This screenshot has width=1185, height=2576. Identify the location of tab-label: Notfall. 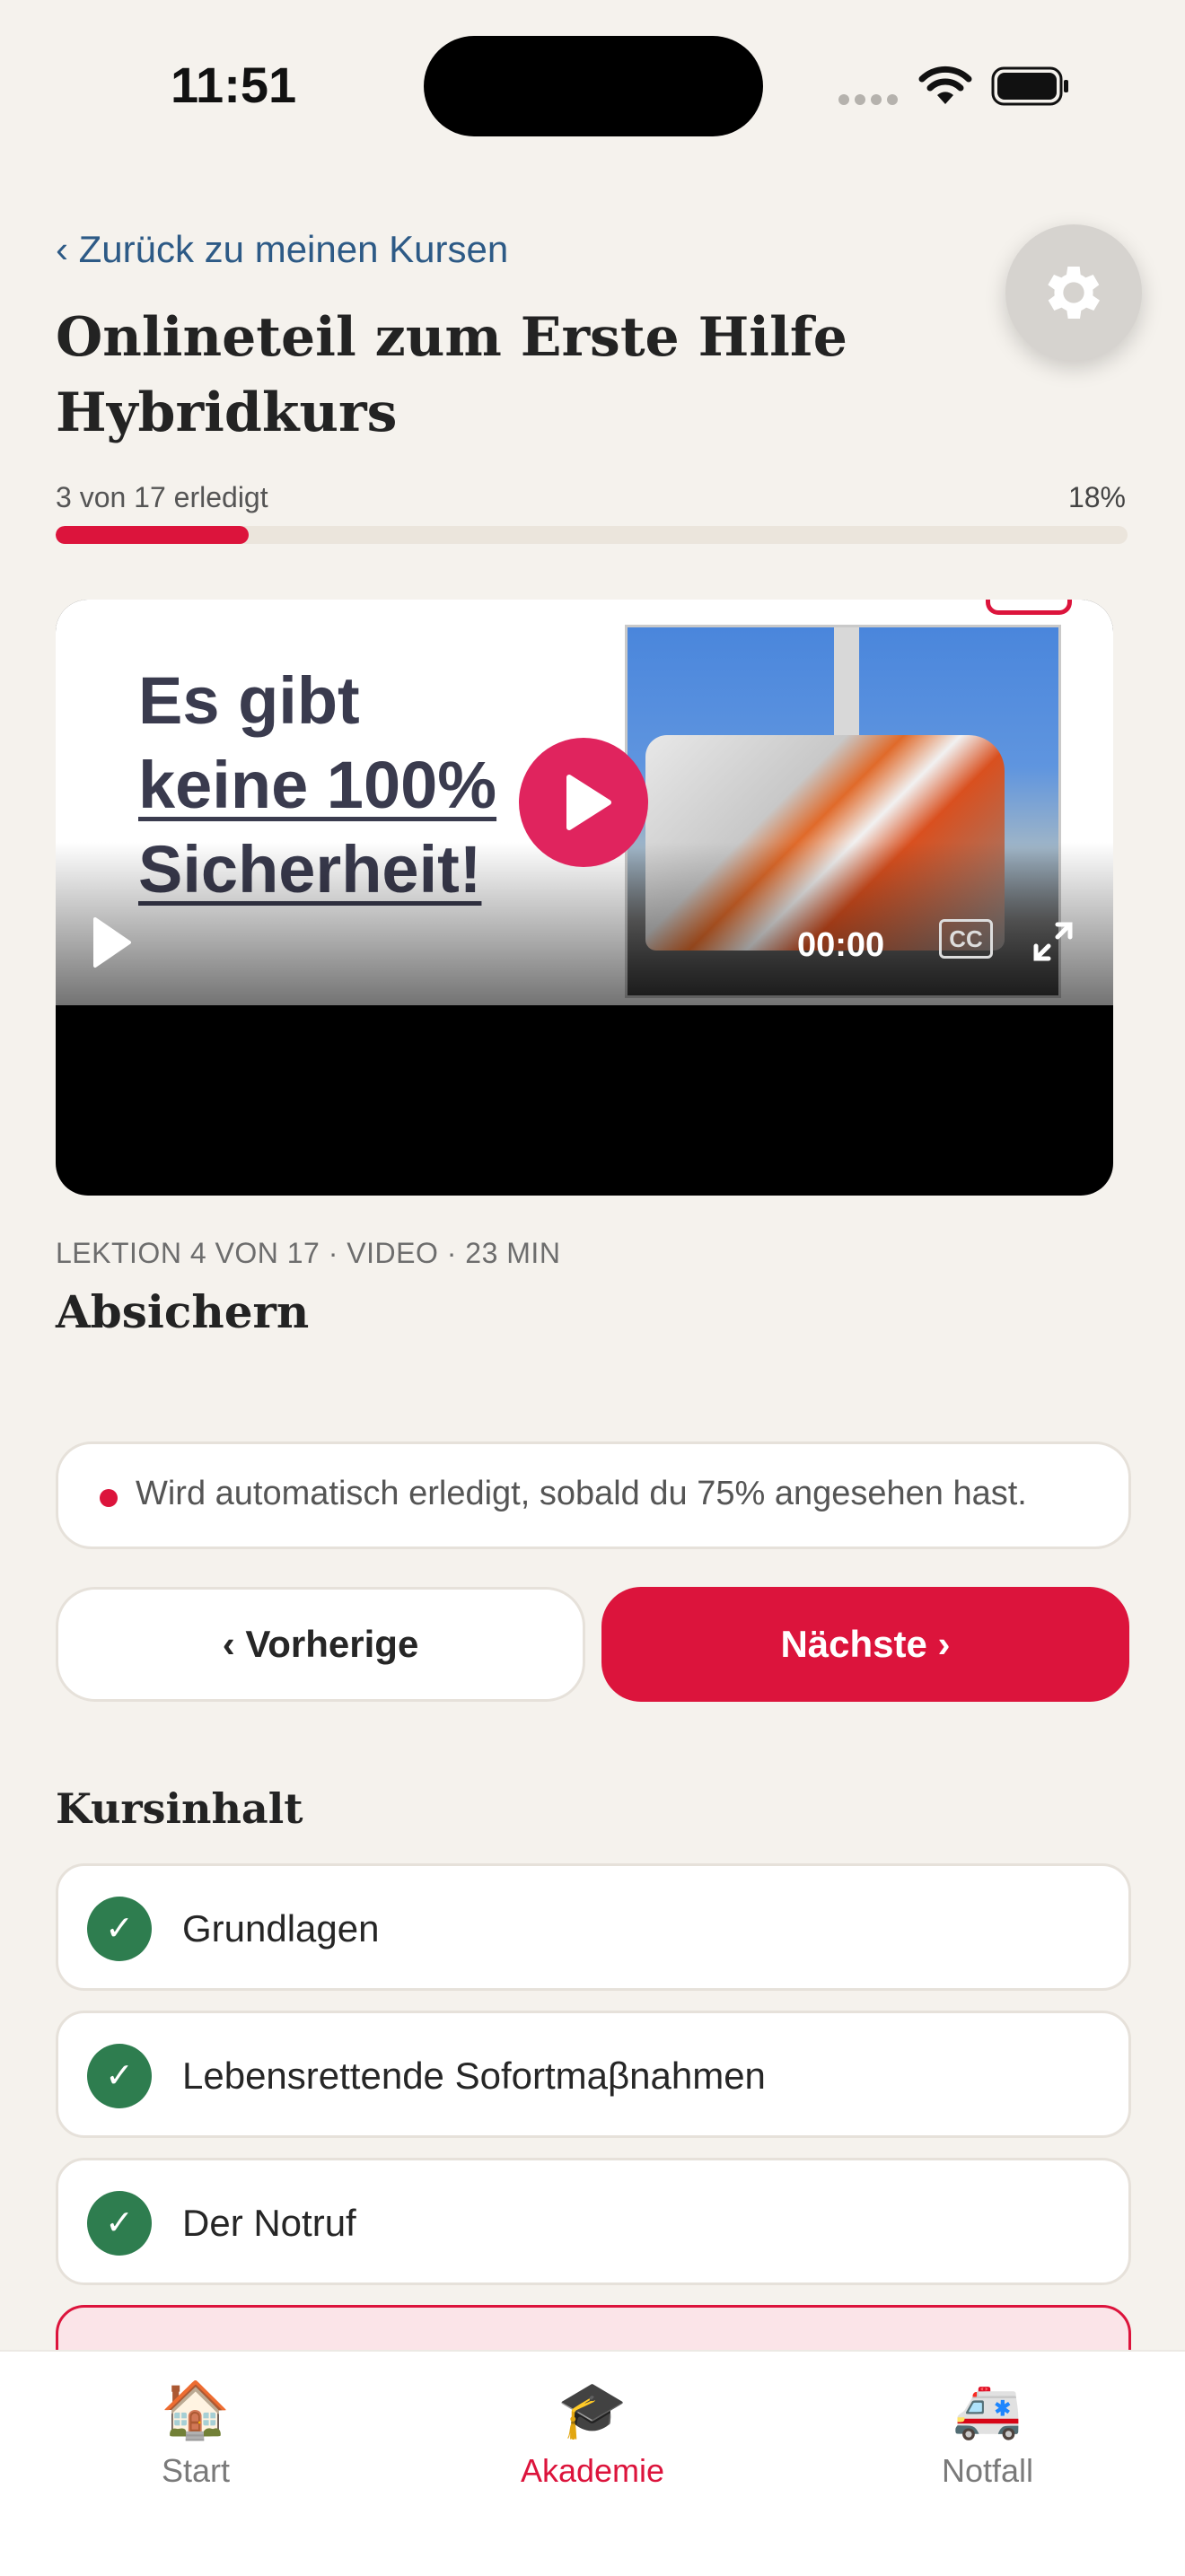
(987, 2470).